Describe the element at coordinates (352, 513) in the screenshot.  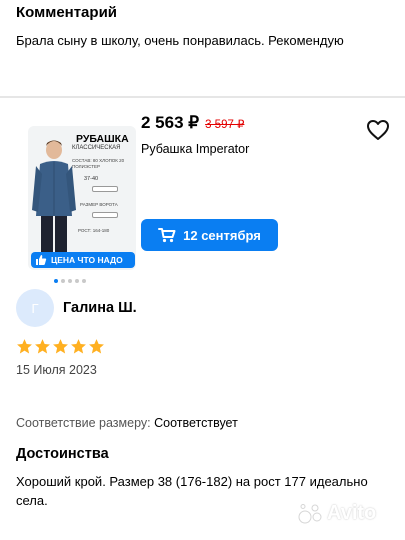
I see `avito-watermark-text: Avito` at that location.